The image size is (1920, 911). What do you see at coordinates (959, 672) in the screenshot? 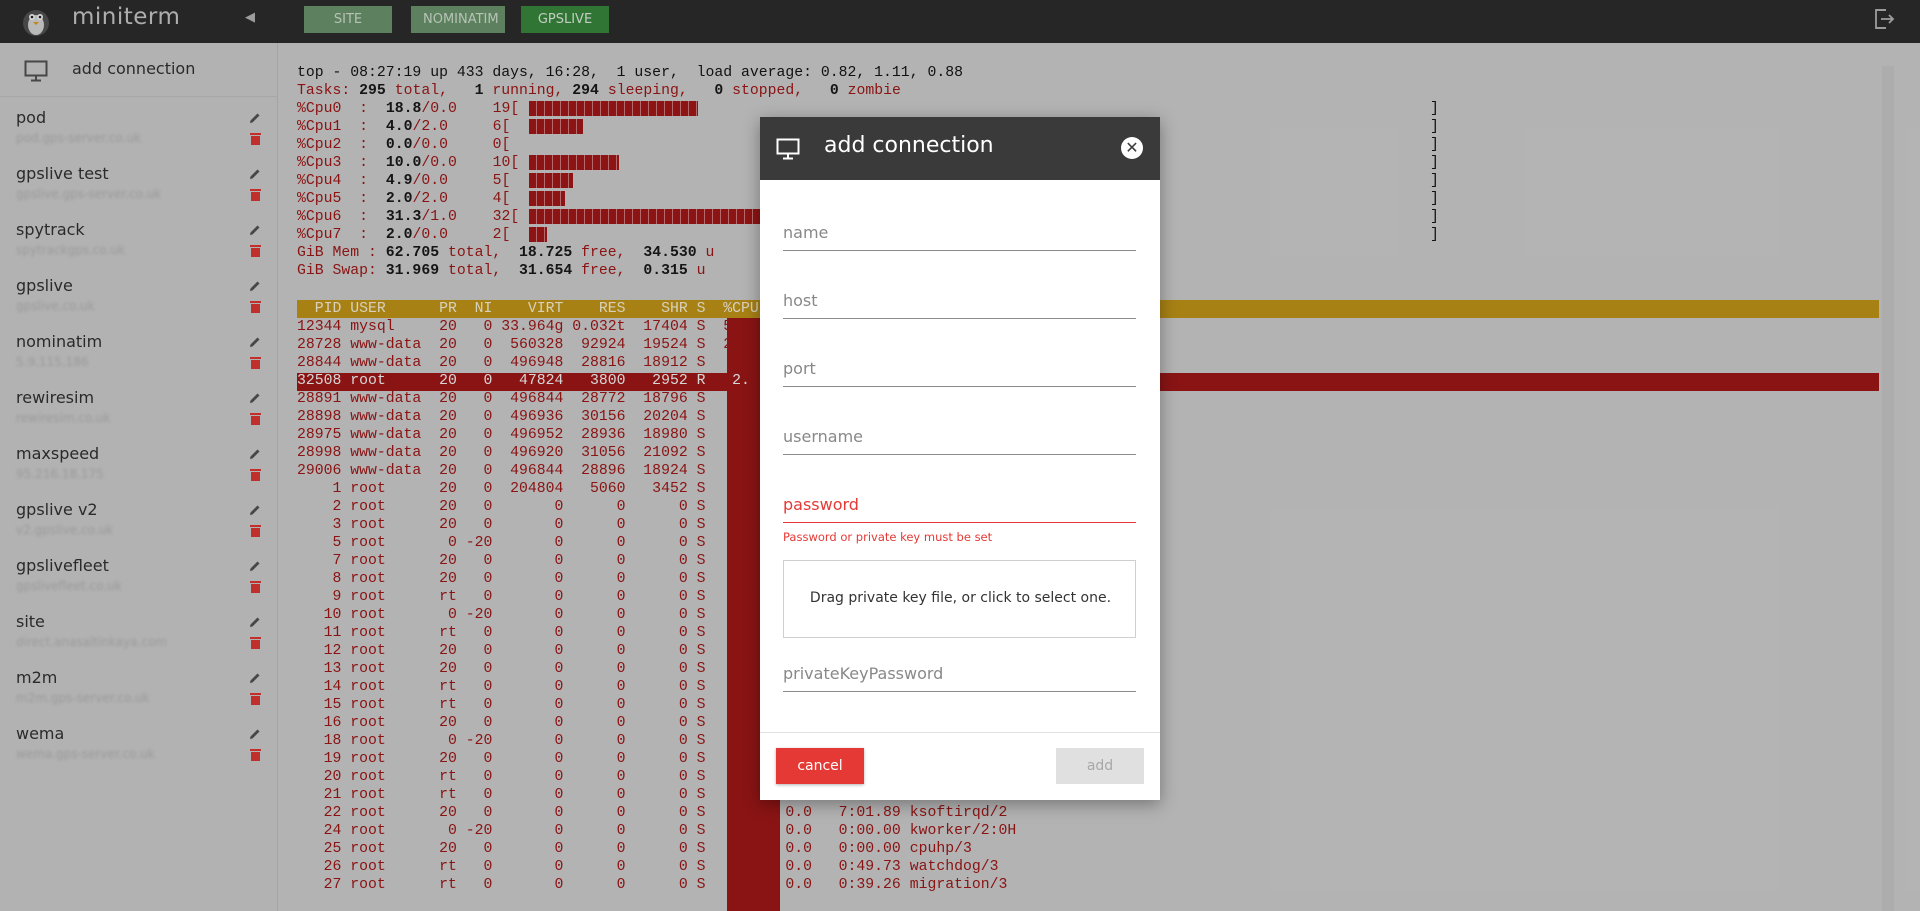
I see `private-key-password-field: privateKeyPassword` at bounding box center [959, 672].